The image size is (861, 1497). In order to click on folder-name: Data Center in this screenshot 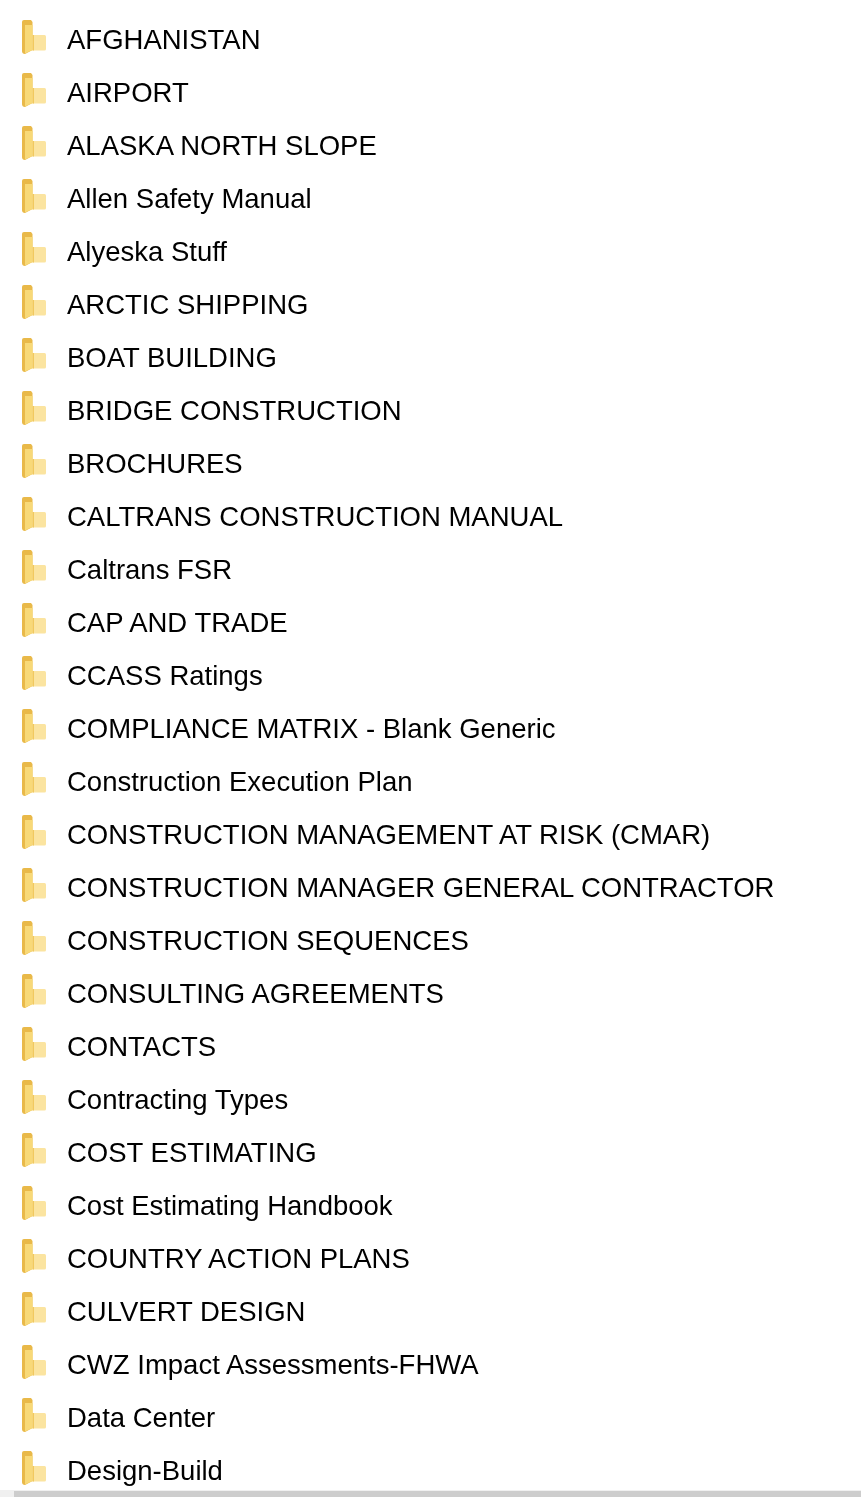, I will do `click(141, 1417)`.